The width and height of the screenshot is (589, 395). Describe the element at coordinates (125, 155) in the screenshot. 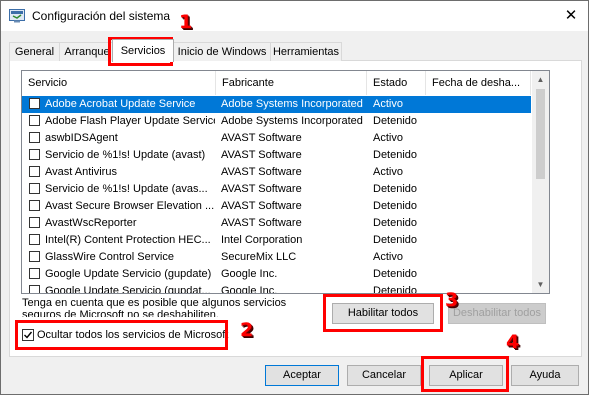

I see `service-name: Servicio de %1!s! Update (avast)` at that location.